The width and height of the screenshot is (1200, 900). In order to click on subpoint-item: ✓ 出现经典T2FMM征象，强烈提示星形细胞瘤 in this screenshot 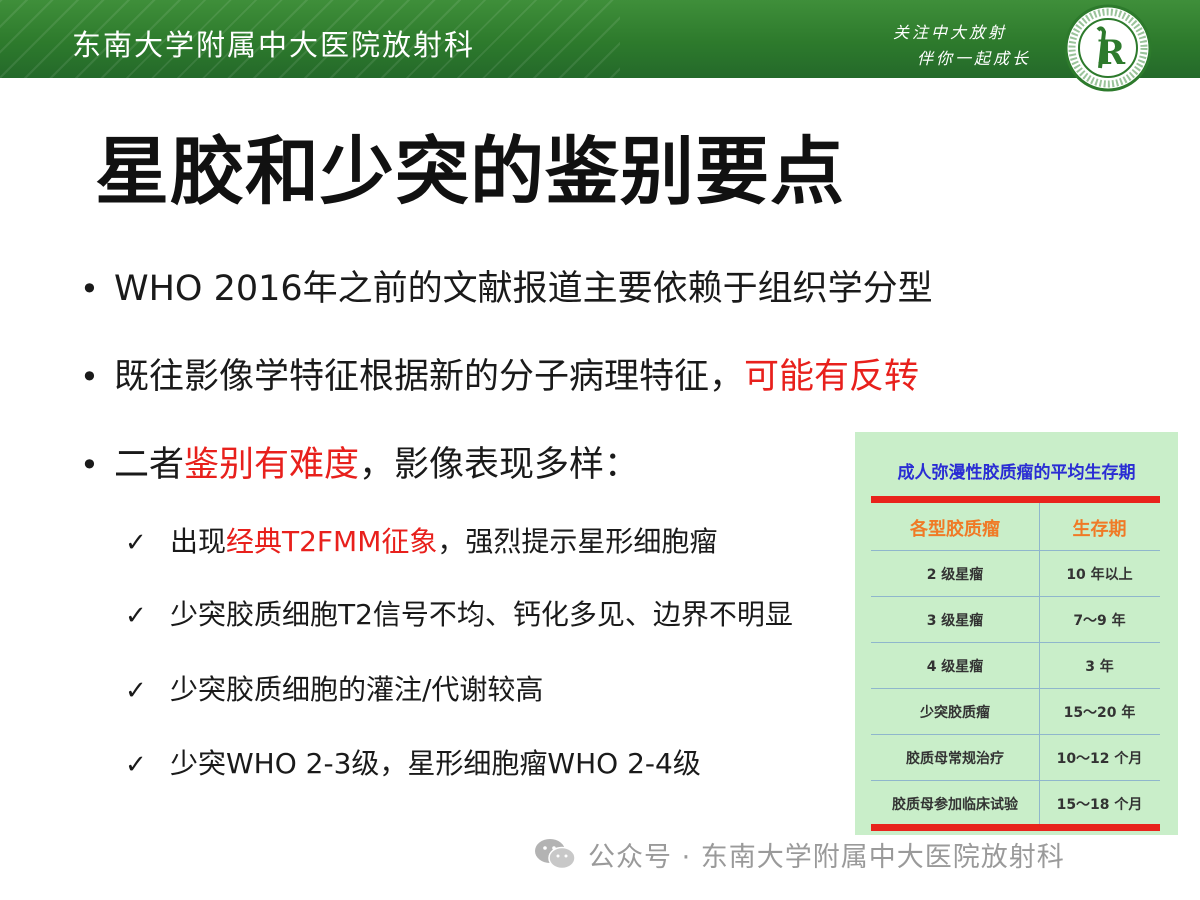, I will do `click(421, 541)`.